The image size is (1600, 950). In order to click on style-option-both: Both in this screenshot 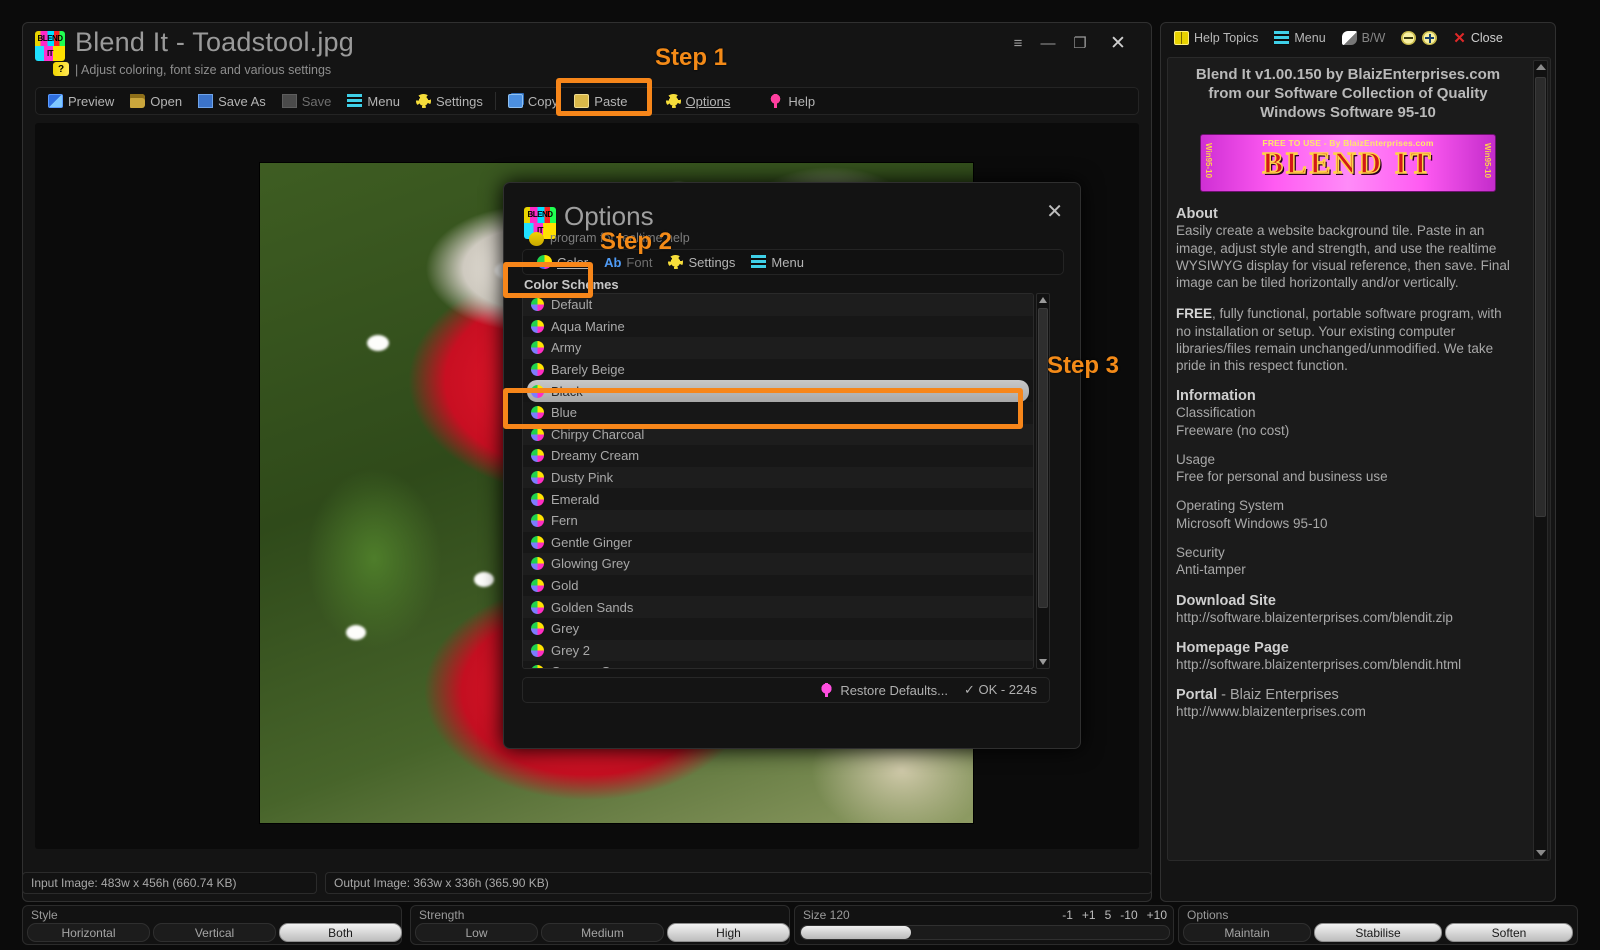, I will do `click(340, 932)`.